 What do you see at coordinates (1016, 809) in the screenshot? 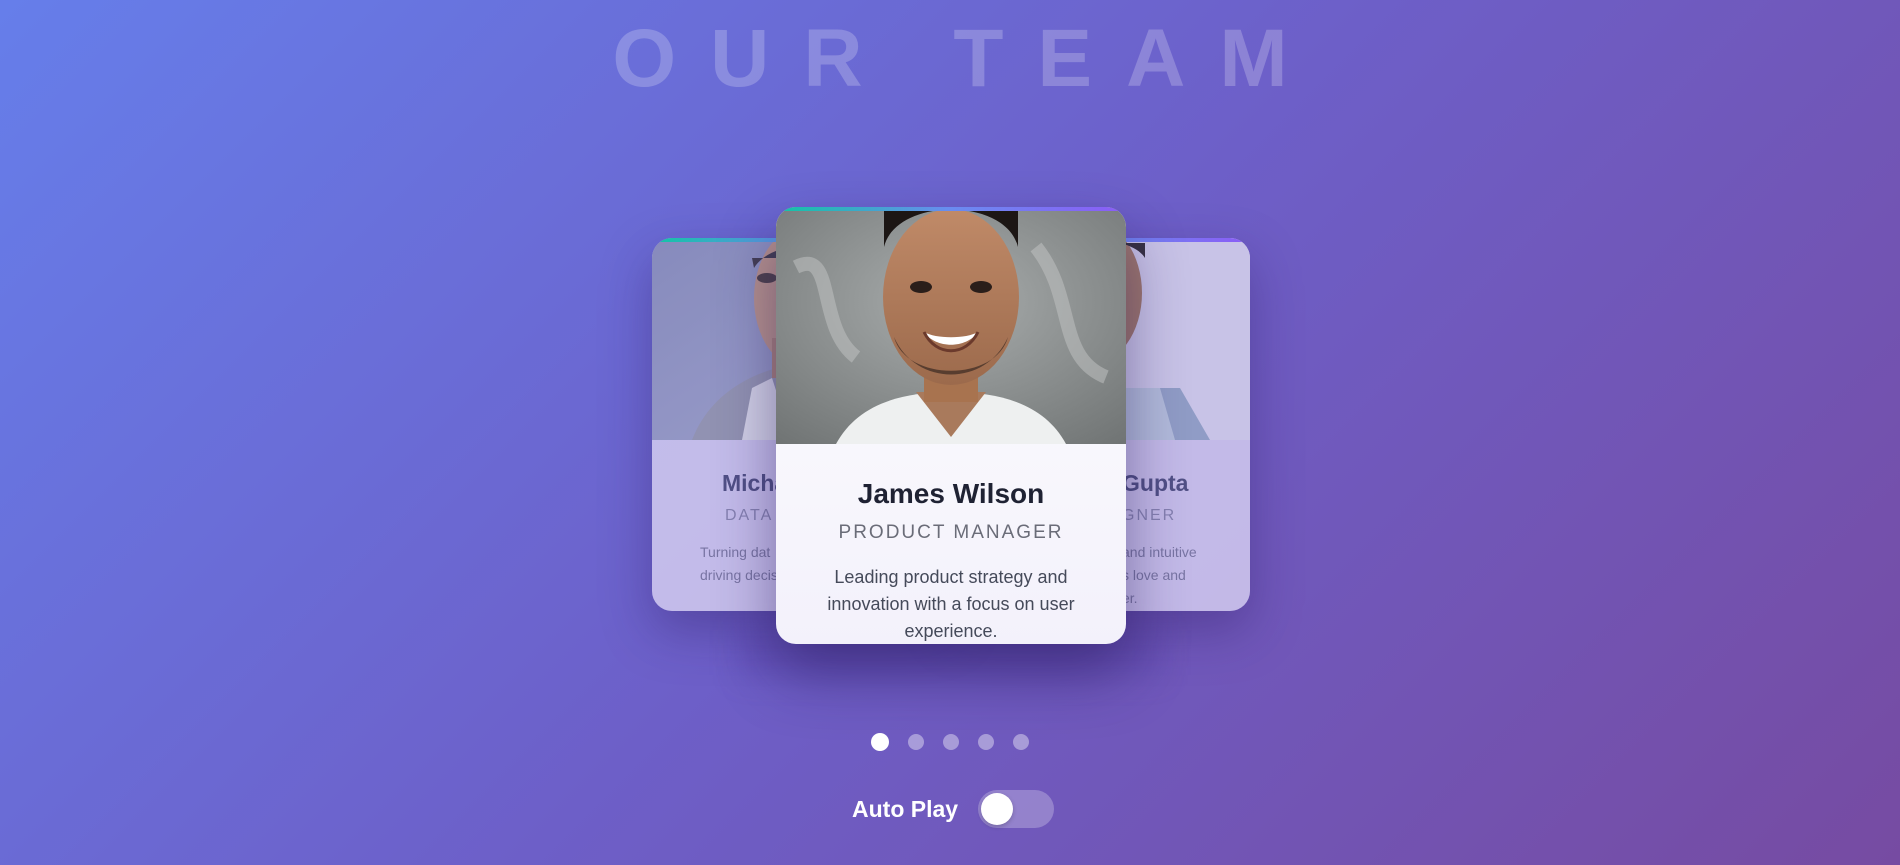
I see `autoplay-toggle` at bounding box center [1016, 809].